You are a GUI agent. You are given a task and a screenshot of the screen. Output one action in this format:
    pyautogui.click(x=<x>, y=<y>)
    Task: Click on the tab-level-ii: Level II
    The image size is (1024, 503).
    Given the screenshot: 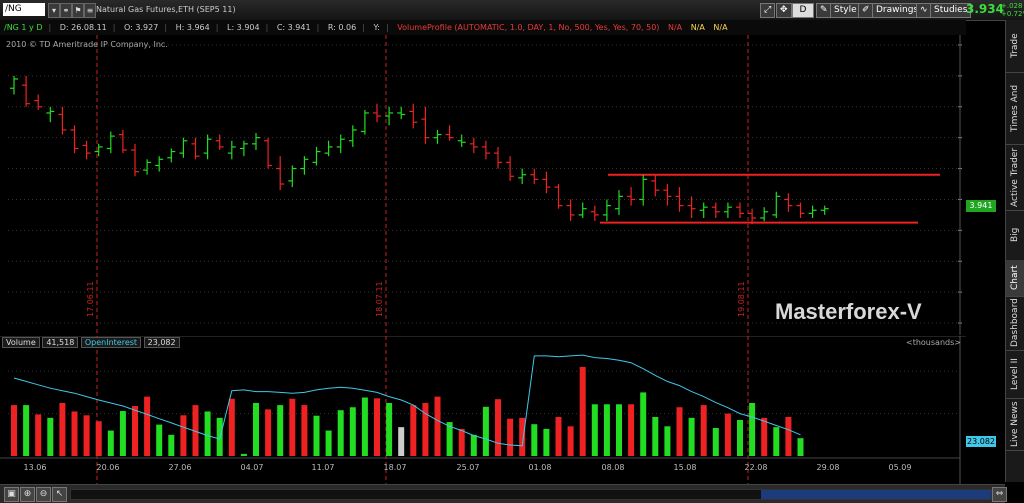 What is the action you would take?
    pyautogui.click(x=1015, y=374)
    